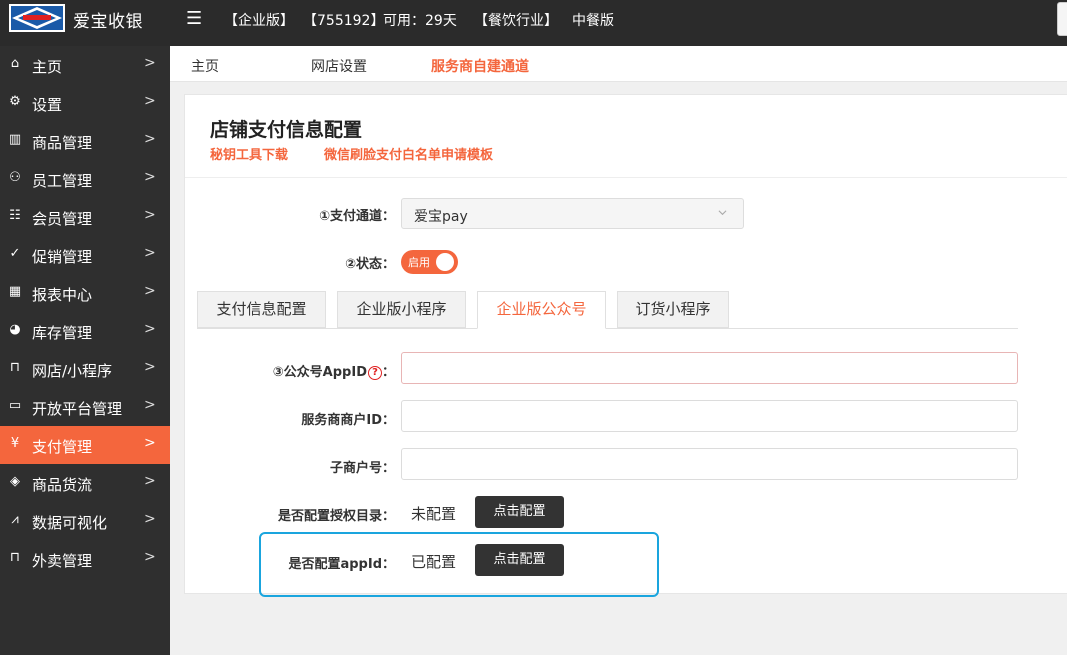  I want to click on tab-ordering-miniprogram: 订货小程序, so click(673, 309).